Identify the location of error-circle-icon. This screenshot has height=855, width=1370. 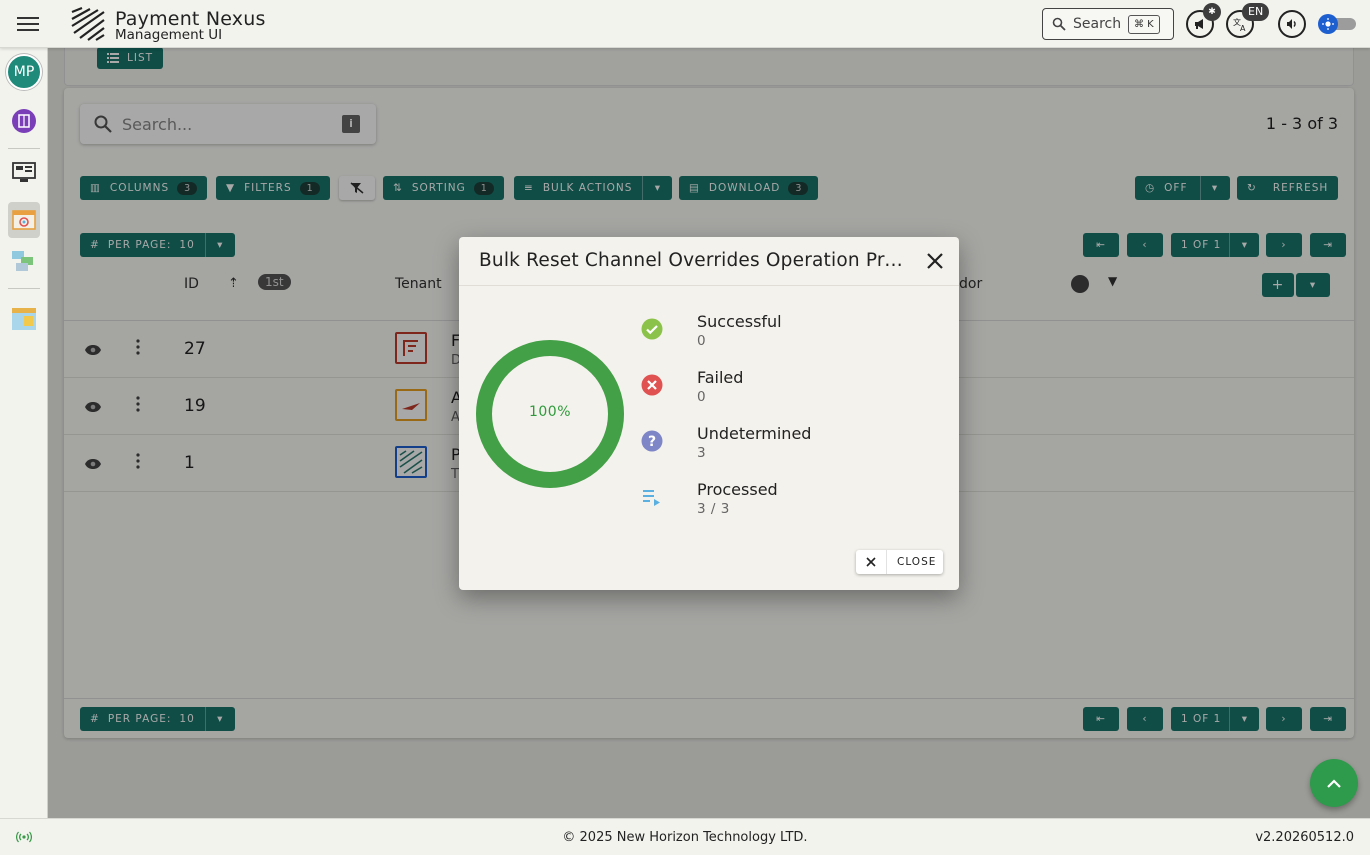
(652, 385).